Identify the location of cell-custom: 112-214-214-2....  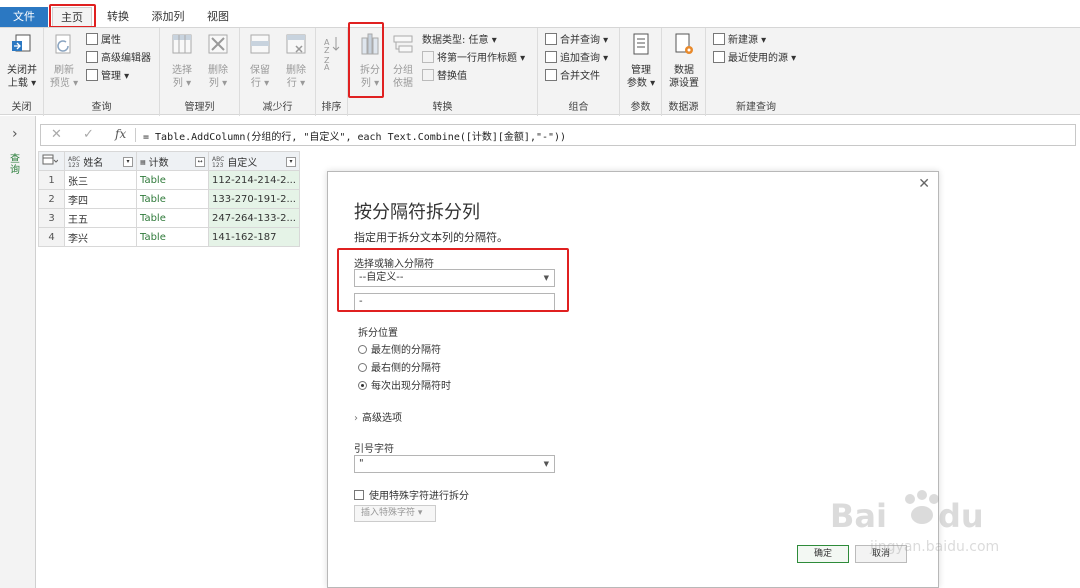
(254, 180).